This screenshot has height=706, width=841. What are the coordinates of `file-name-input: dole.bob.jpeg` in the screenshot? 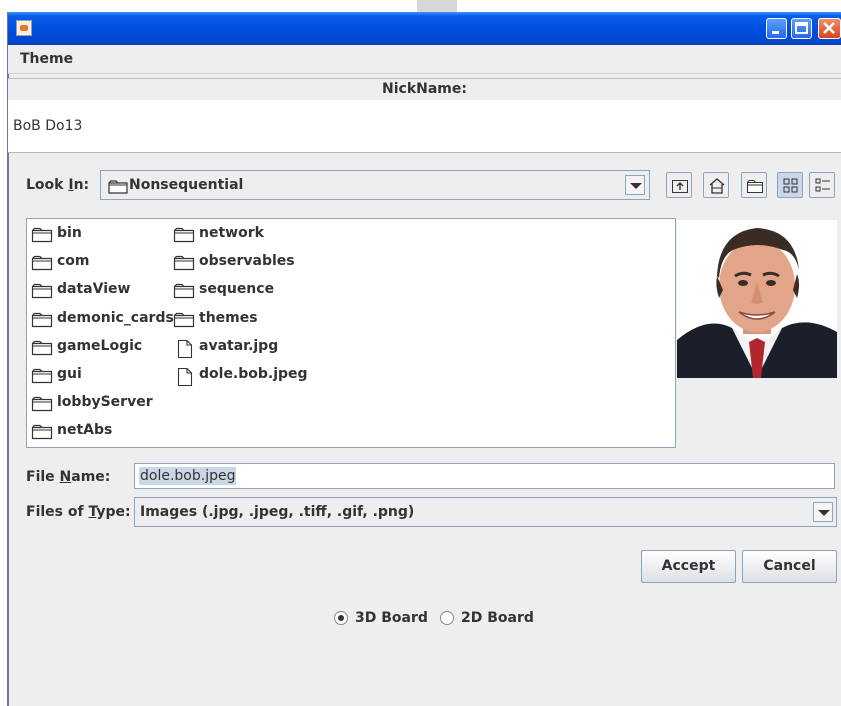 It's located at (484, 476).